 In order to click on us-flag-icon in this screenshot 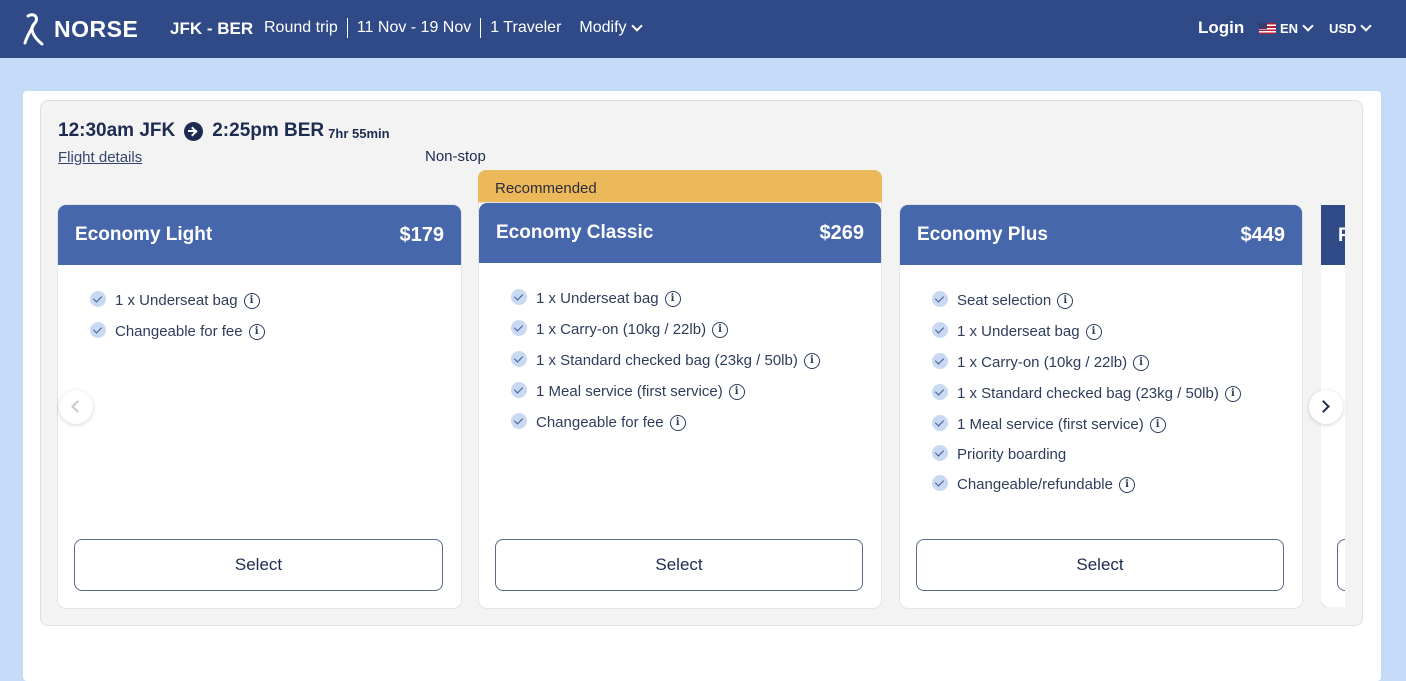, I will do `click(1267, 28)`.